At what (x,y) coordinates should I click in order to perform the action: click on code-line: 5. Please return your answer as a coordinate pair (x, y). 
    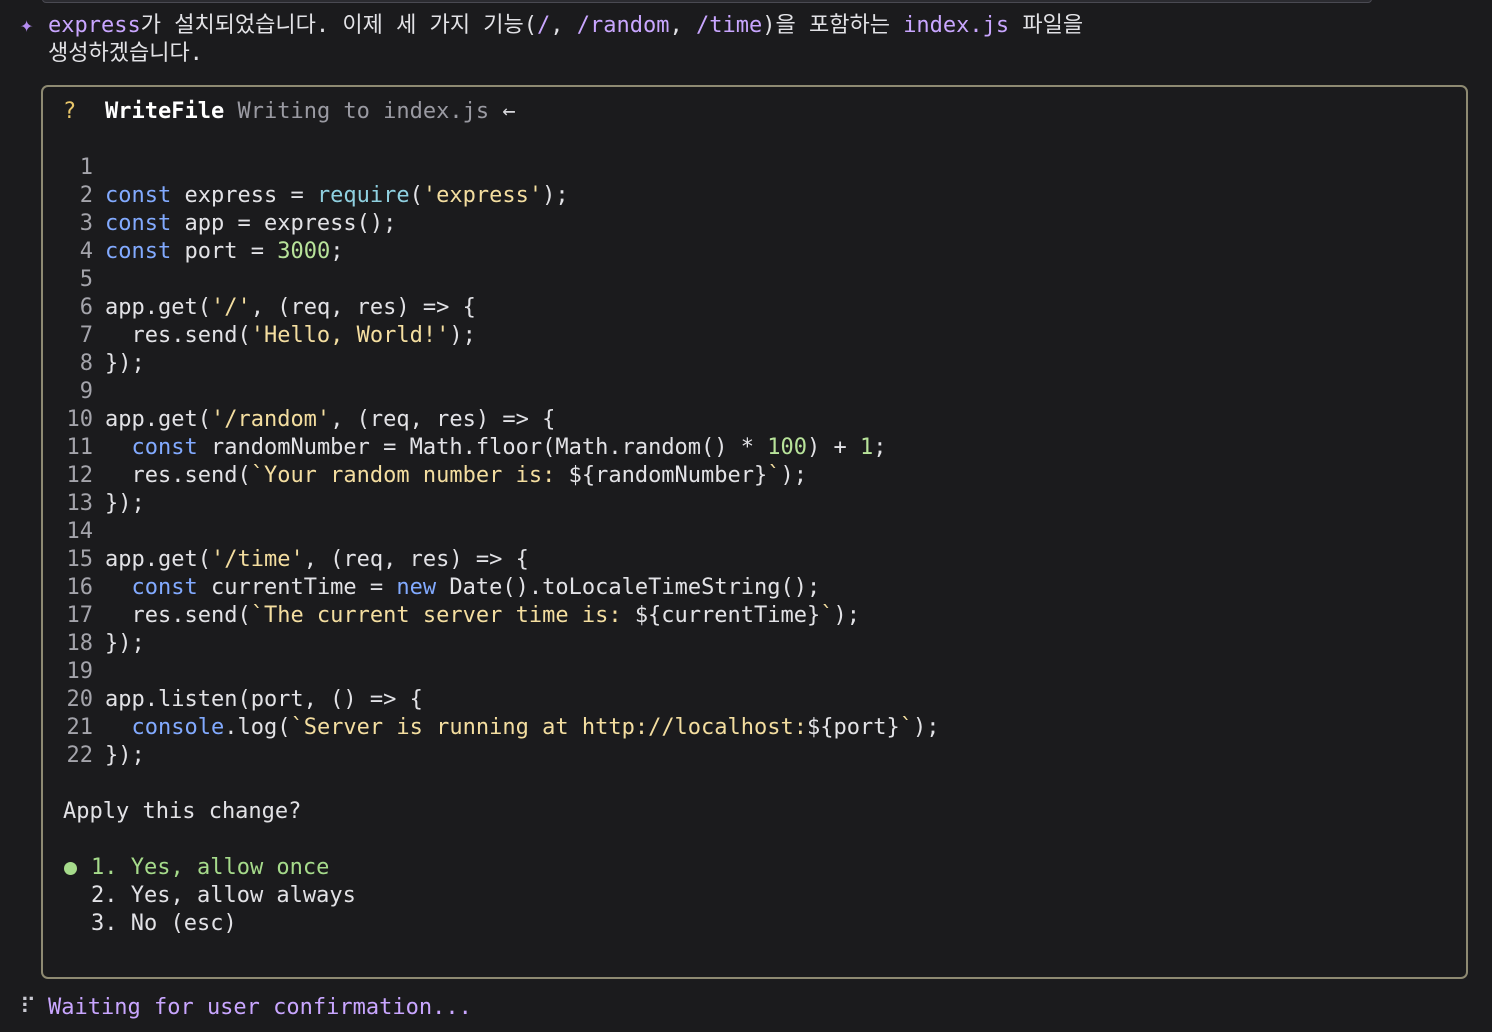
    Looking at the image, I should click on (501, 280).